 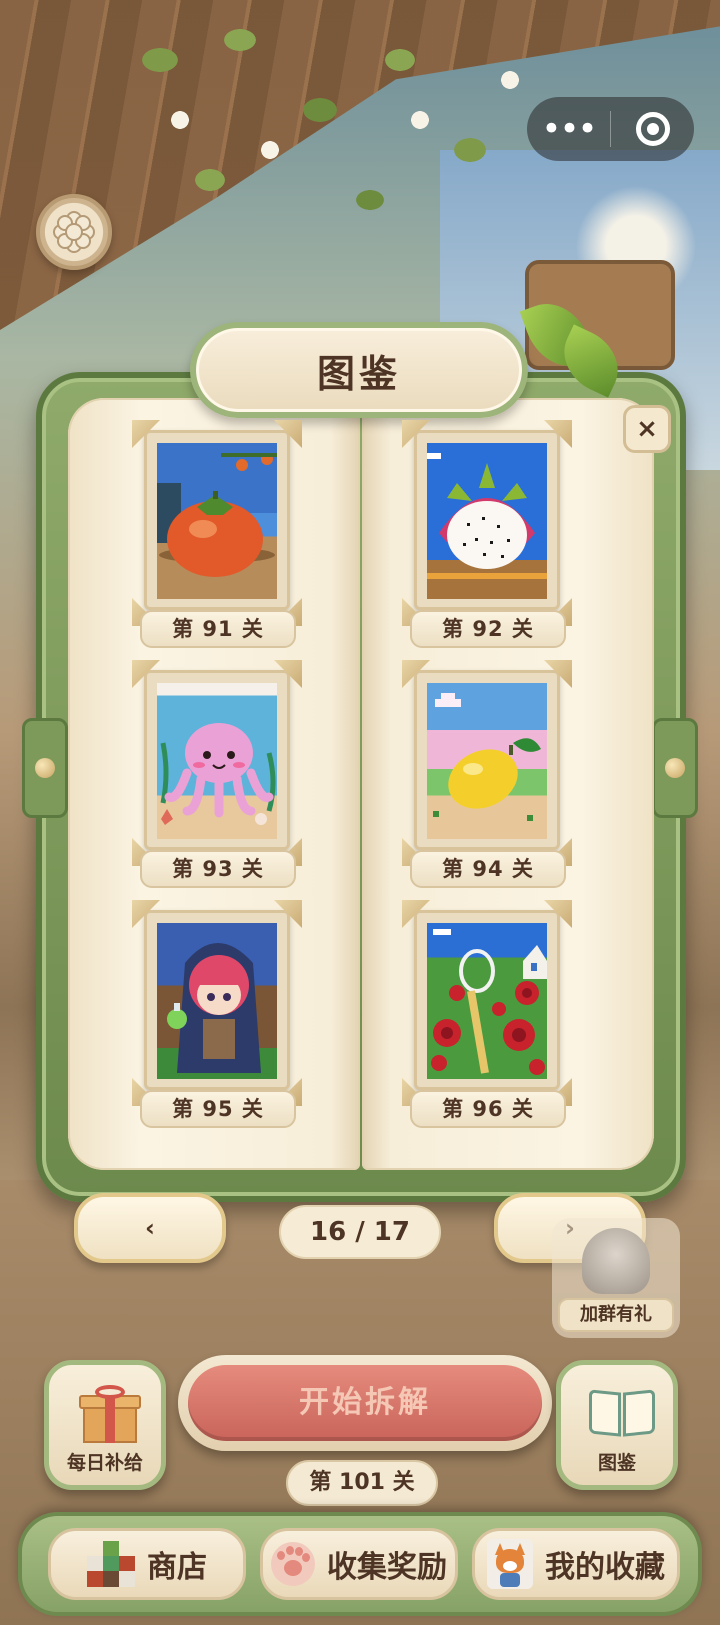 I want to click on tab-shop: 商店, so click(x=147, y=1564).